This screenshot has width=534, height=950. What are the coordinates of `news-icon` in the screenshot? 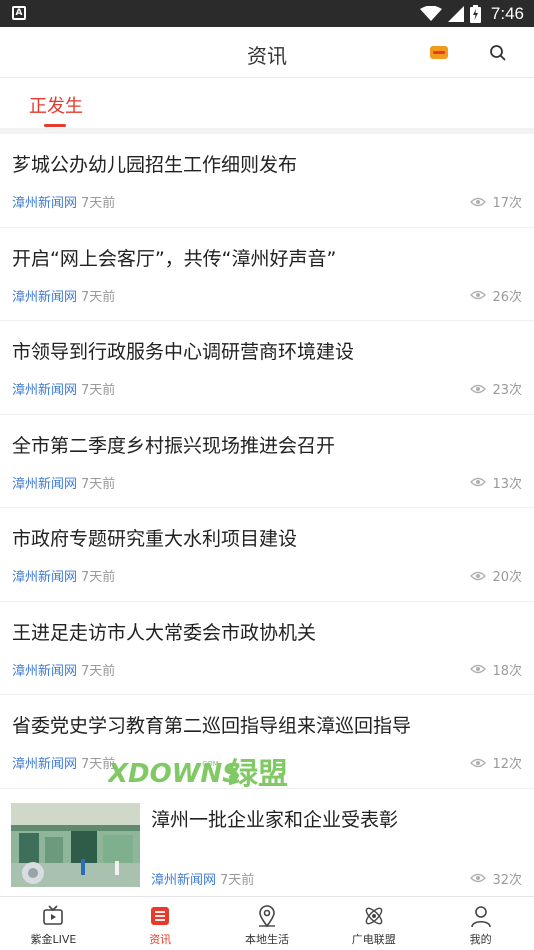 It's located at (160, 916).